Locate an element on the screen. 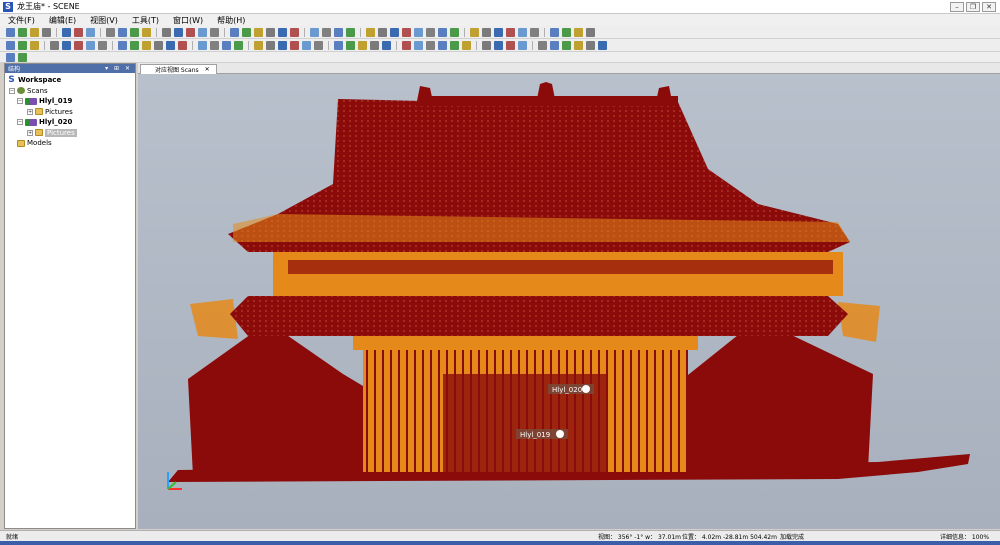 The width and height of the screenshot is (1000, 545). tree-node-pictures-020: + Pictures is located at coordinates (70, 133).